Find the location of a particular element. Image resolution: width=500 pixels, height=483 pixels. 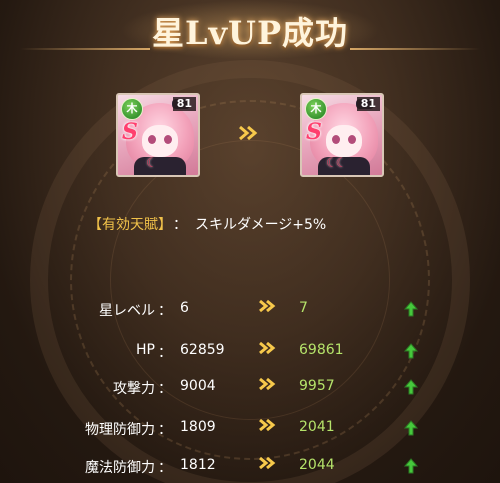

stat-new-value: 2041 is located at coordinates (317, 427).